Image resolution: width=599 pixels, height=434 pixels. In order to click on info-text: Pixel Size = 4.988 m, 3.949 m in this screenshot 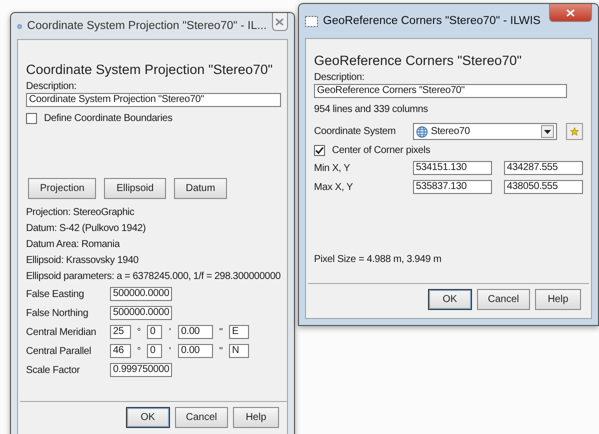, I will do `click(378, 259)`.